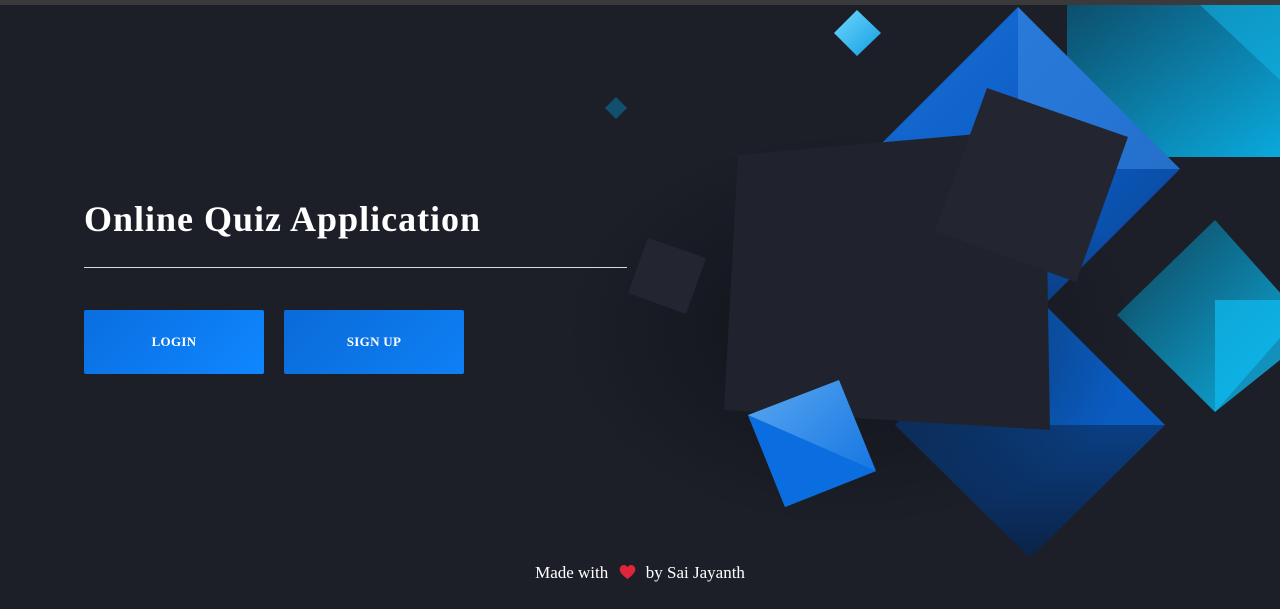  What do you see at coordinates (1247, 356) in the screenshot?
I see `cyan-diamond-facet` at bounding box center [1247, 356].